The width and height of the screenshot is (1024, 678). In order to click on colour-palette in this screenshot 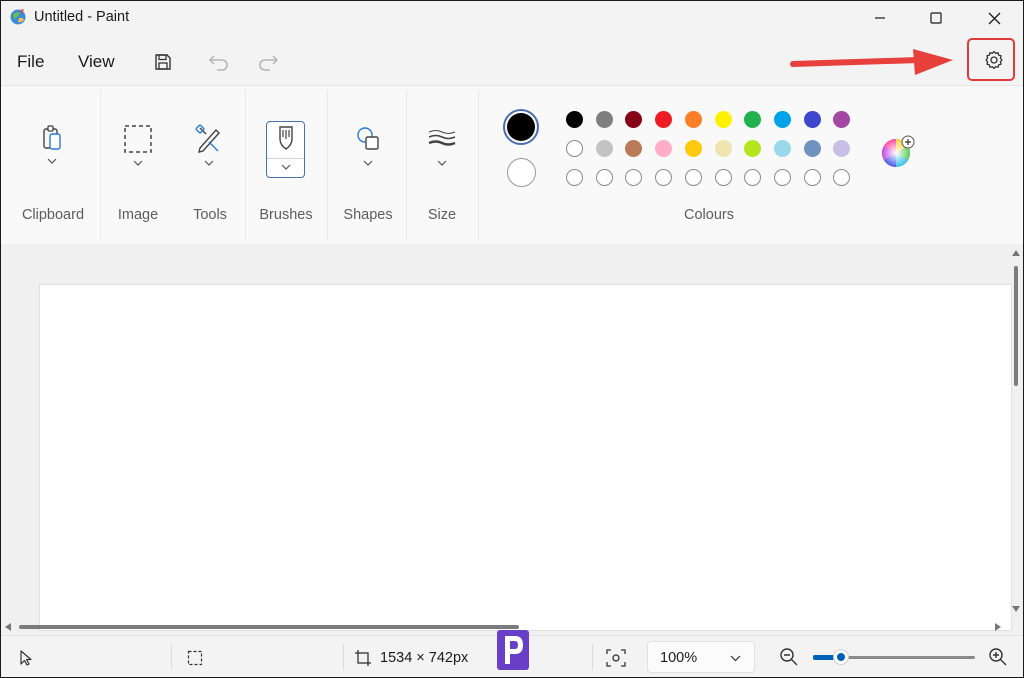, I will do `click(711, 151)`.